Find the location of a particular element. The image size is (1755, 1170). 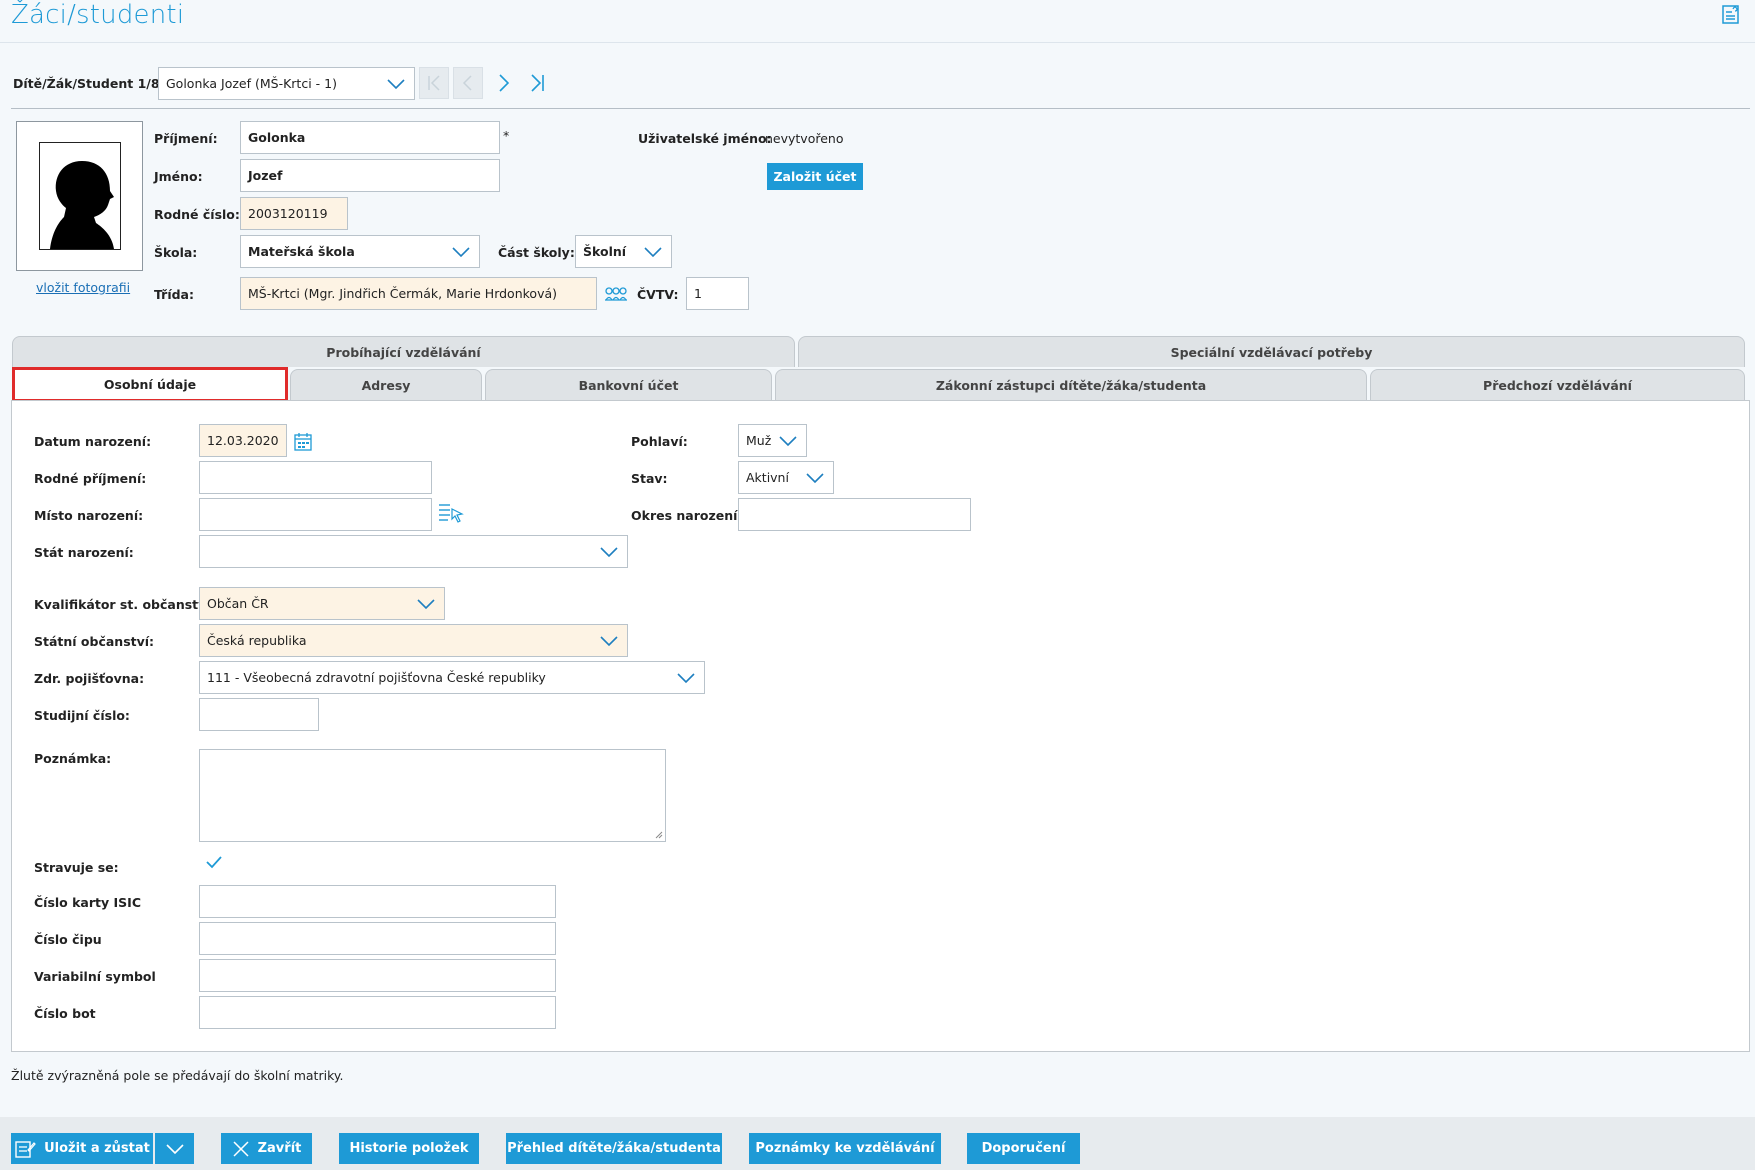

student-select: Golonka Jozef (MŠ-Krtci - 1) is located at coordinates (286, 83).